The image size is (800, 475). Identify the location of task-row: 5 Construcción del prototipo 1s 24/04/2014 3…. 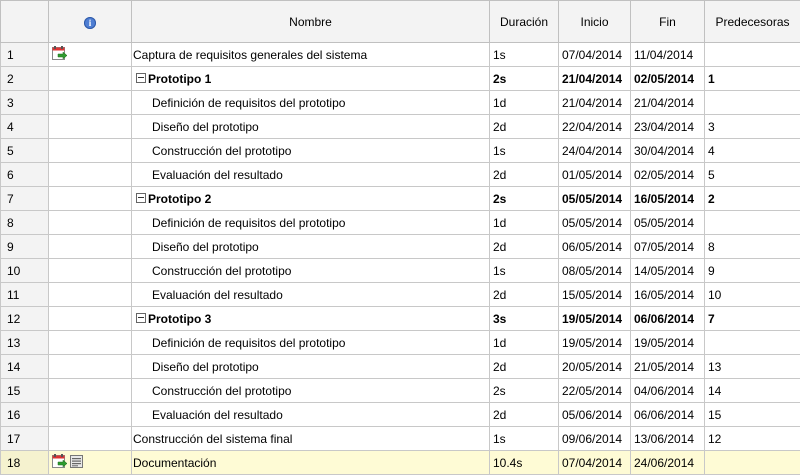
(400, 150).